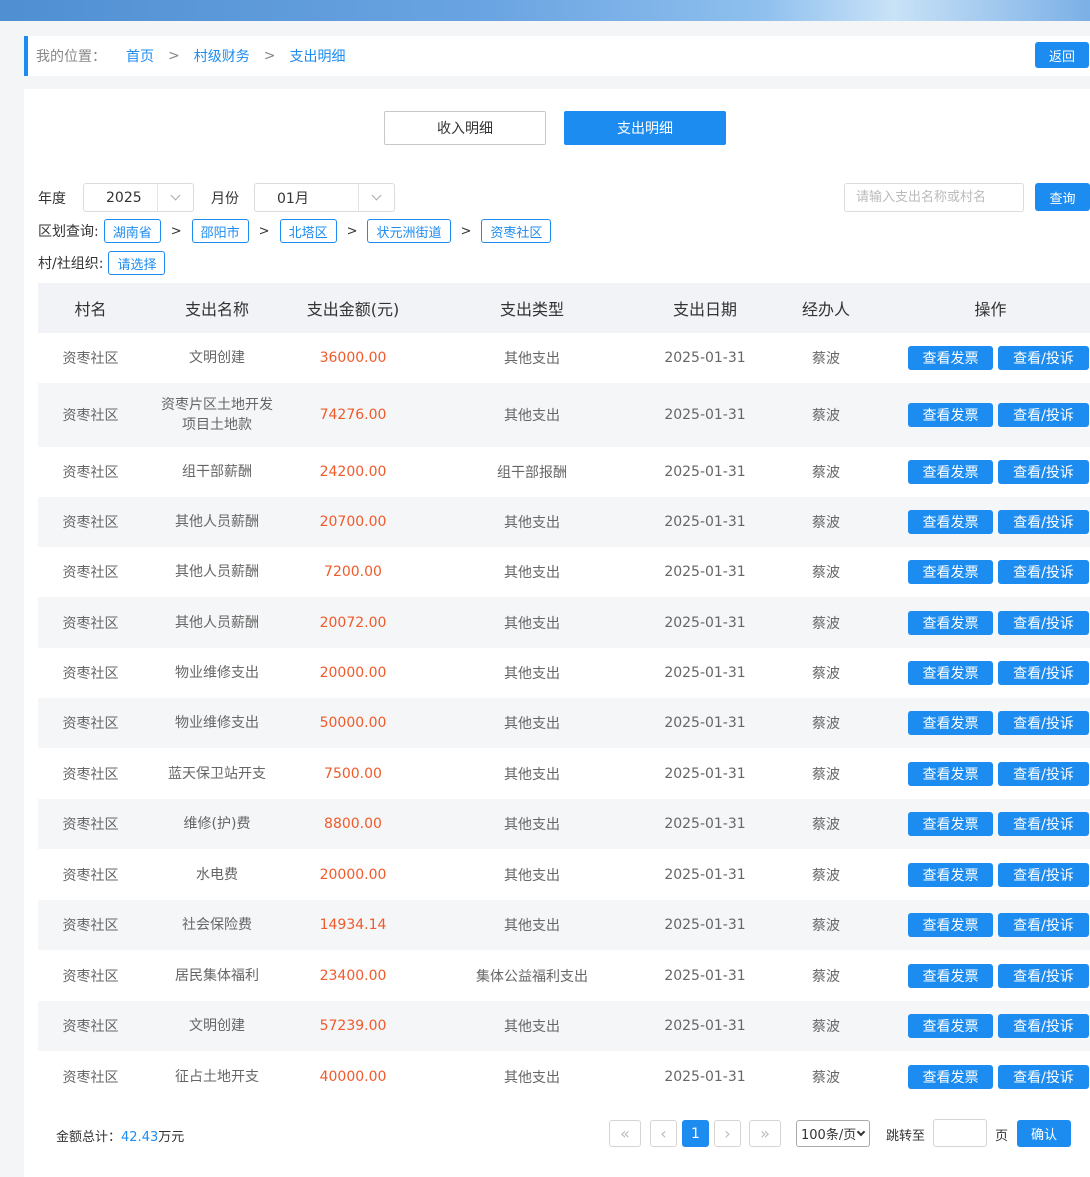 The width and height of the screenshot is (1090, 1177). I want to click on first-page-icon: «, so click(625, 1133).